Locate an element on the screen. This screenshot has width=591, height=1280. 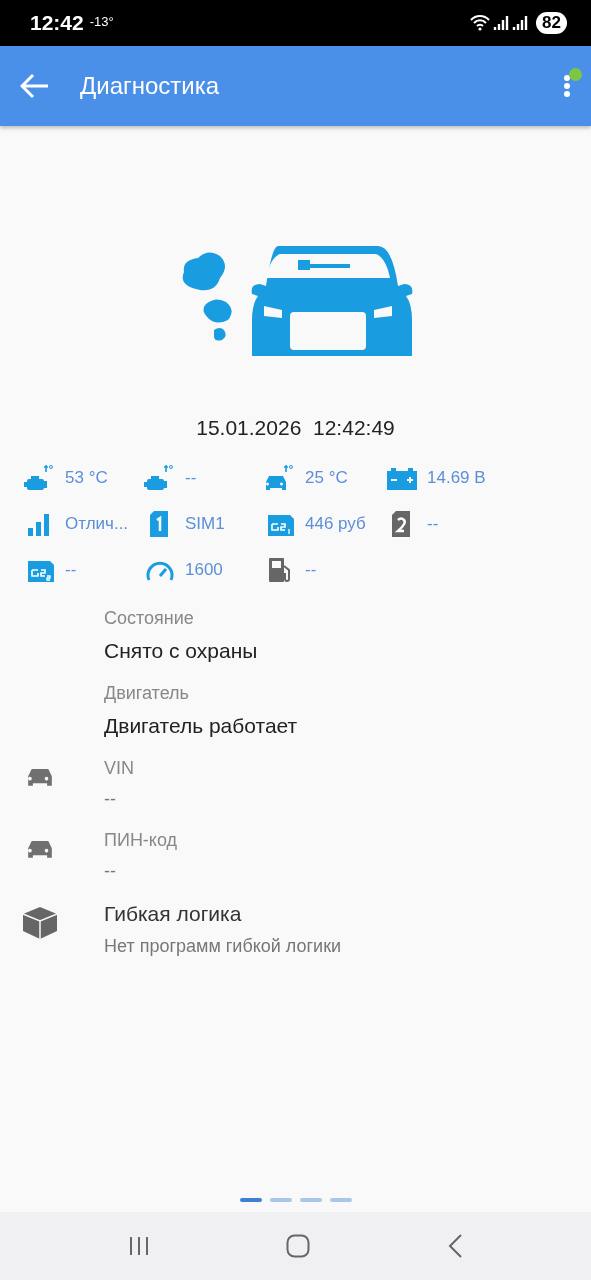
temperature: -13° is located at coordinates (101, 21).